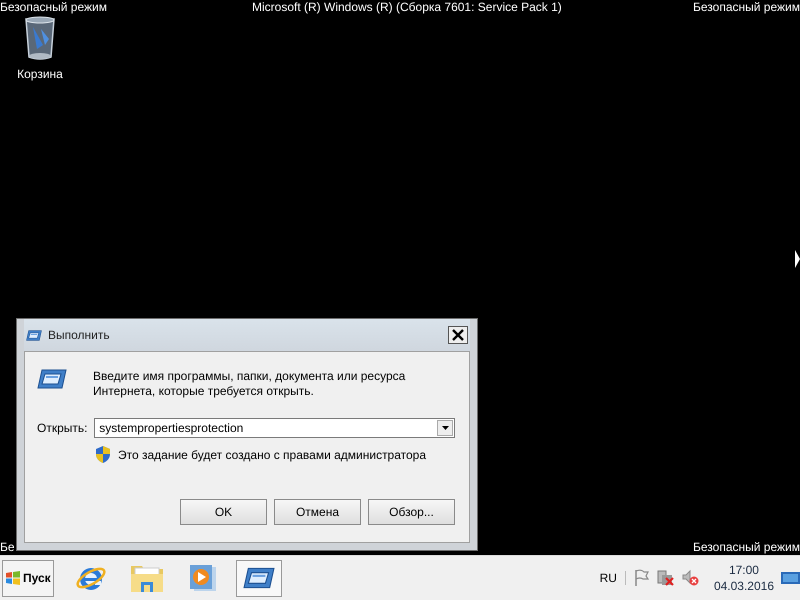  What do you see at coordinates (407, 7) in the screenshot?
I see `mode-label: Microsoft (R) Windows (R) (Сборка 7601: Service Pack 1)` at bounding box center [407, 7].